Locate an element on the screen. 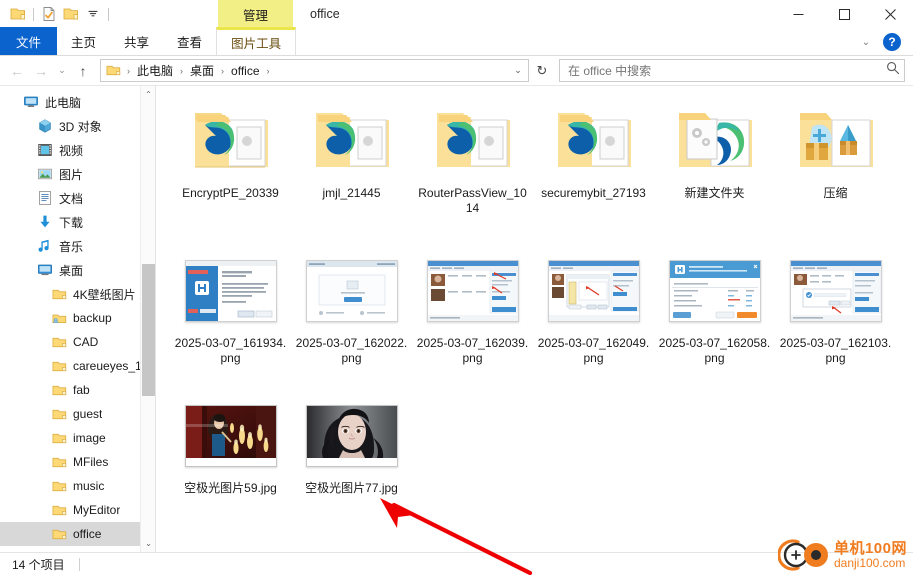 This screenshot has width=913, height=576. list-item: 空极光图片77.jpg is located at coordinates (351, 461).